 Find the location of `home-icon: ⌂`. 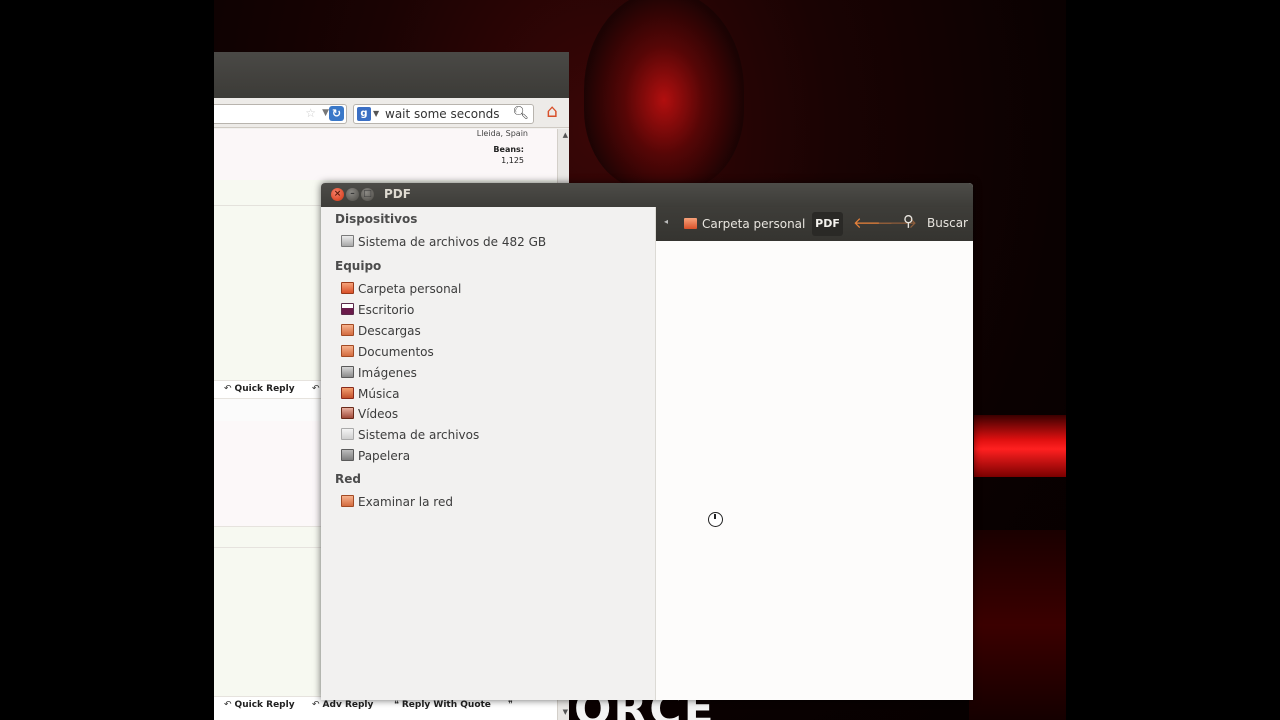

home-icon: ⌂ is located at coordinates (552, 112).